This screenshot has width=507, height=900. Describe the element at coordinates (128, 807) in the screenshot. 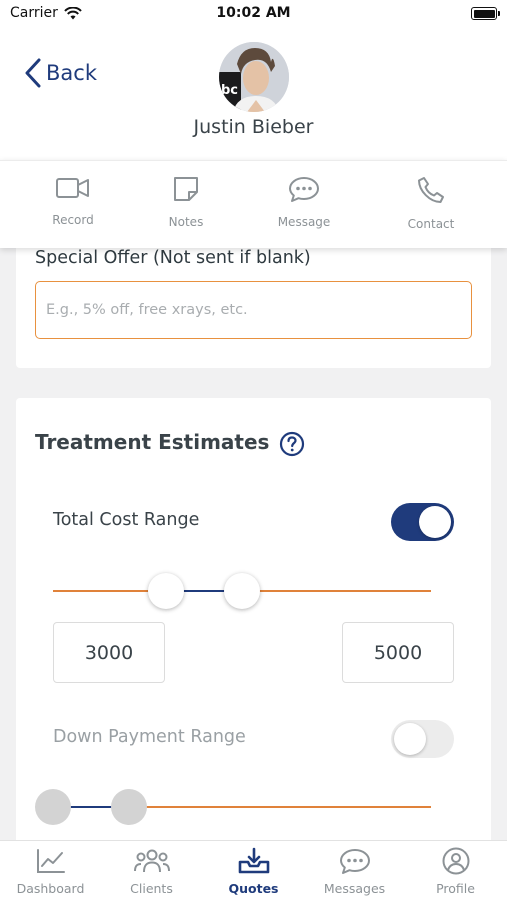

I see `down-payment-max-thumb` at that location.